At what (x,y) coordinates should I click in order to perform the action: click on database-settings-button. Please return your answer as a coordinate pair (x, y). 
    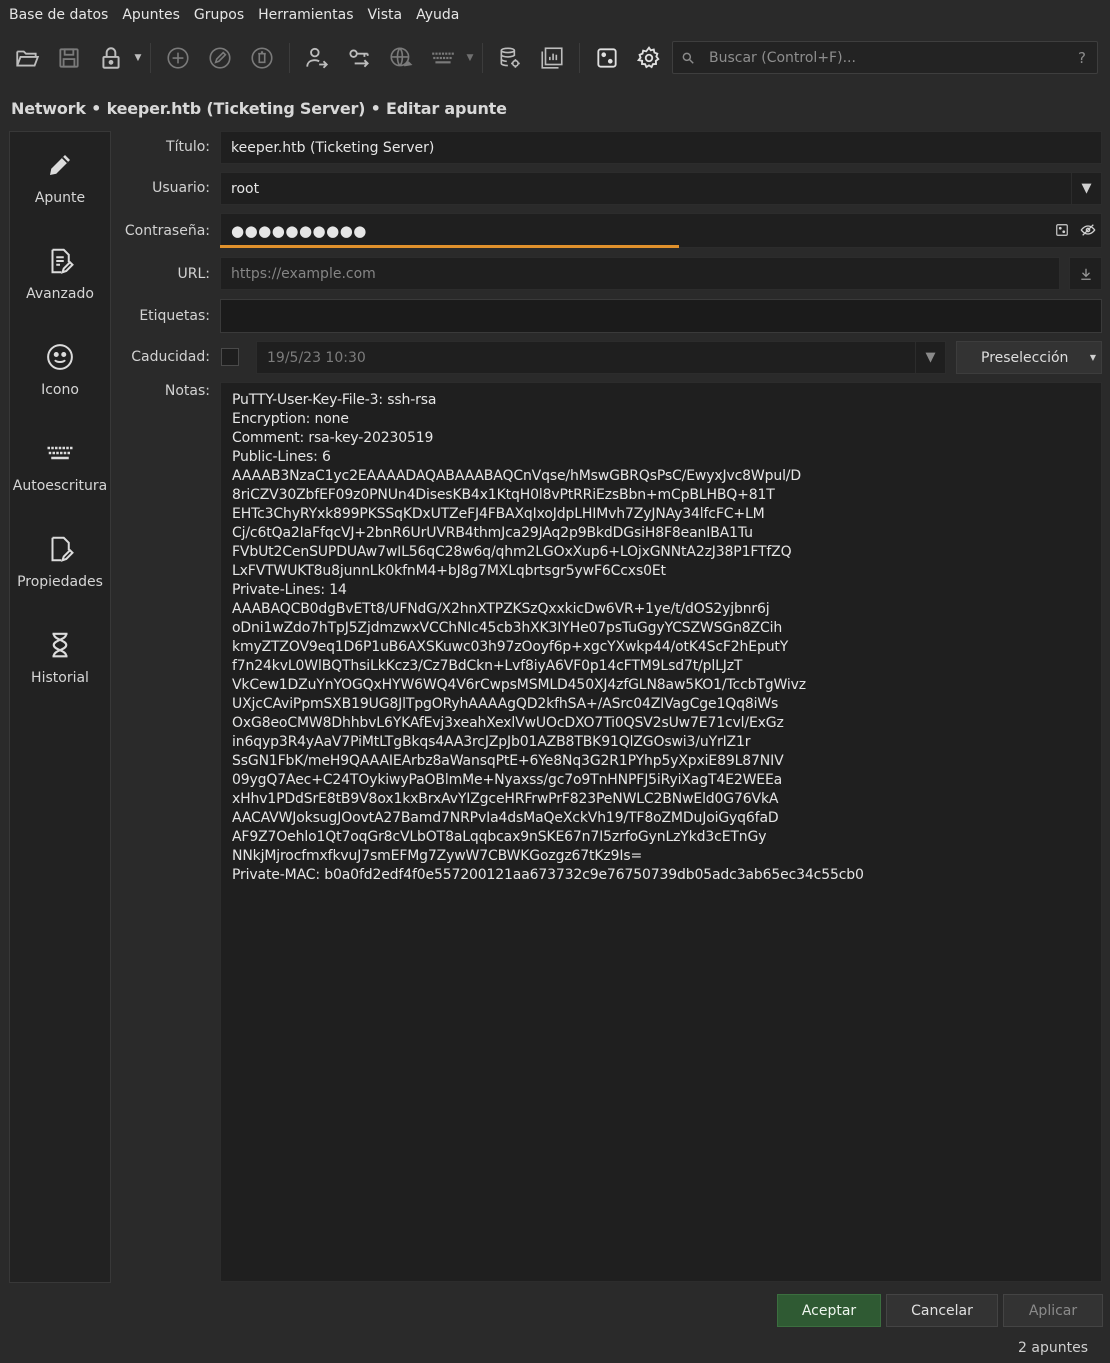
    Looking at the image, I should click on (510, 58).